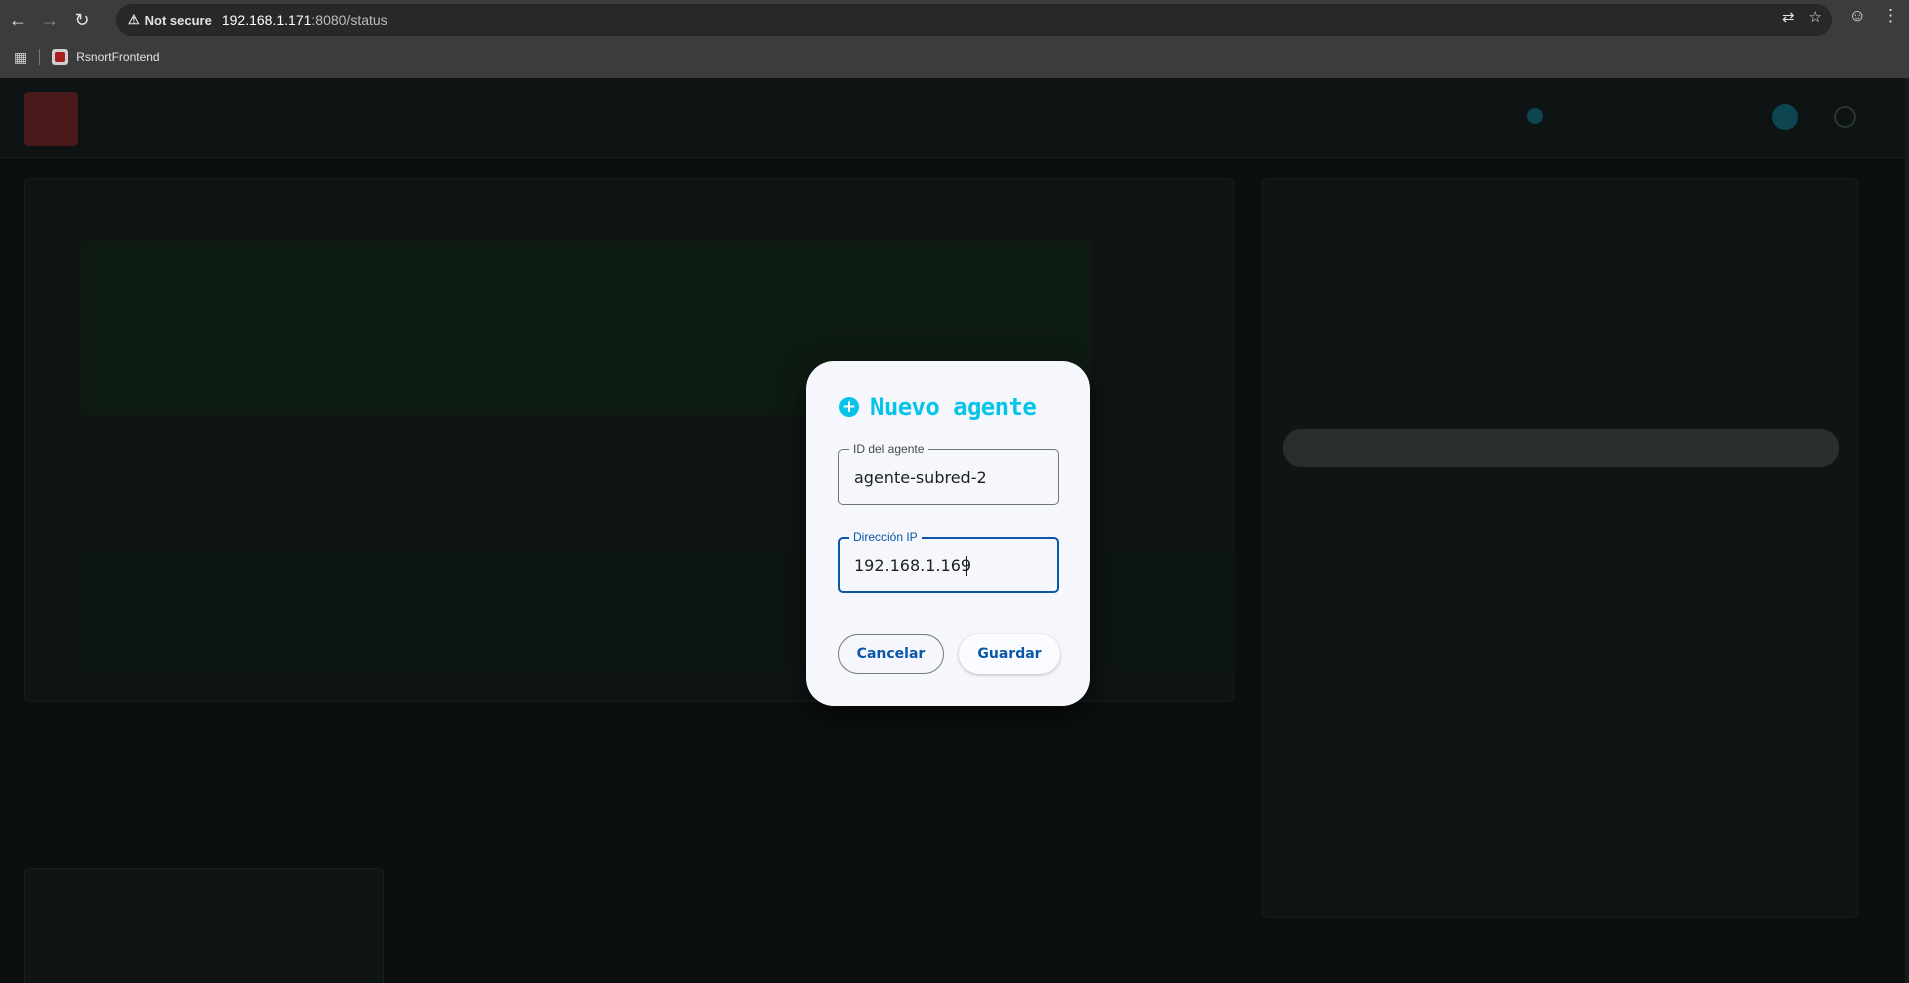  What do you see at coordinates (118, 57) in the screenshot?
I see `bookmark-label: RsnortFrontend` at bounding box center [118, 57].